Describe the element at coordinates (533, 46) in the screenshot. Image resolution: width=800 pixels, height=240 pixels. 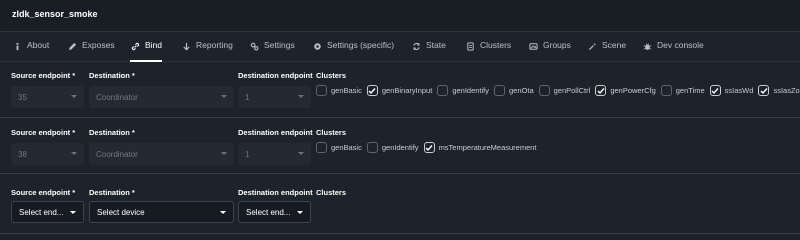
I see `image-icon` at that location.